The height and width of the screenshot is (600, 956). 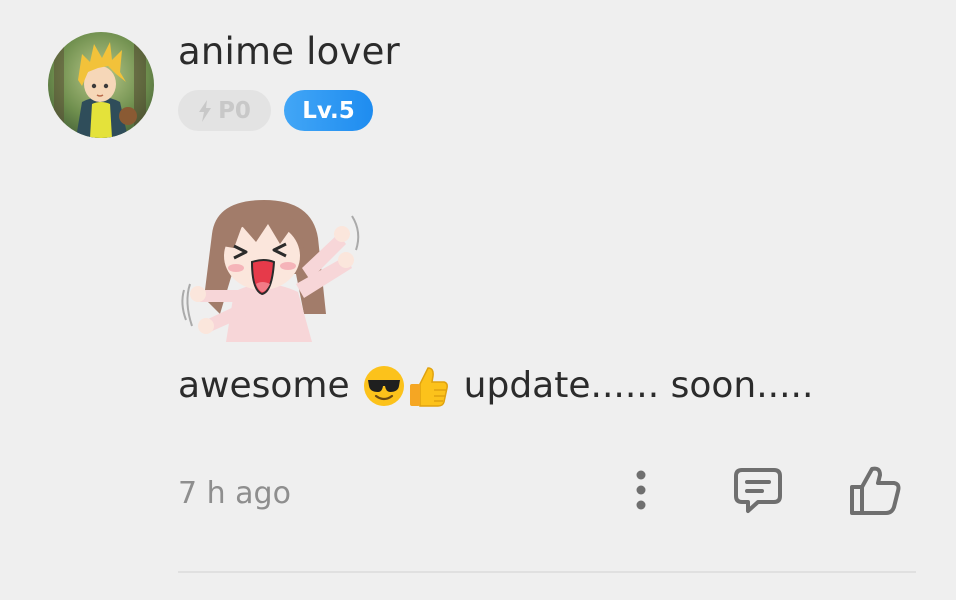 What do you see at coordinates (234, 110) in the screenshot?
I see `points-value: P0` at bounding box center [234, 110].